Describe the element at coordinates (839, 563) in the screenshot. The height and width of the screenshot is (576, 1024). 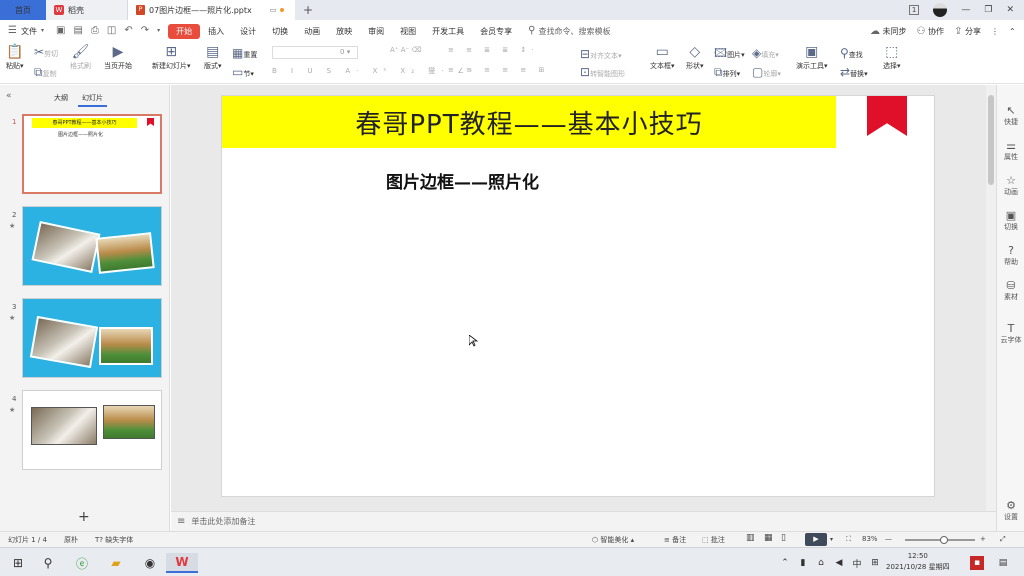
I see `volume-icon: ◀` at that location.